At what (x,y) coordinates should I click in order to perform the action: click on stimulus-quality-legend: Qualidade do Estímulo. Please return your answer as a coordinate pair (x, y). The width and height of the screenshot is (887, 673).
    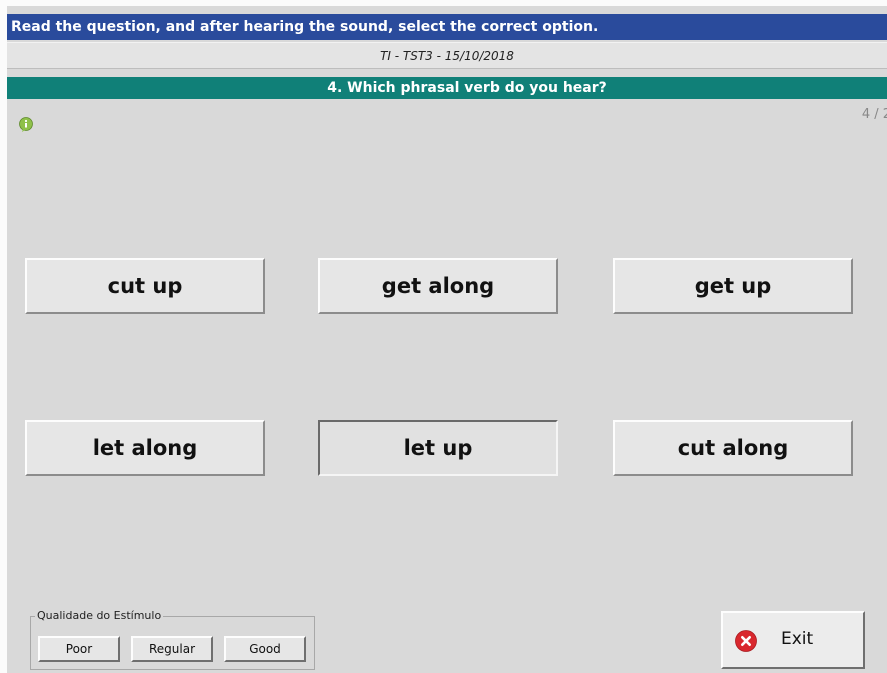
    Looking at the image, I should click on (99, 615).